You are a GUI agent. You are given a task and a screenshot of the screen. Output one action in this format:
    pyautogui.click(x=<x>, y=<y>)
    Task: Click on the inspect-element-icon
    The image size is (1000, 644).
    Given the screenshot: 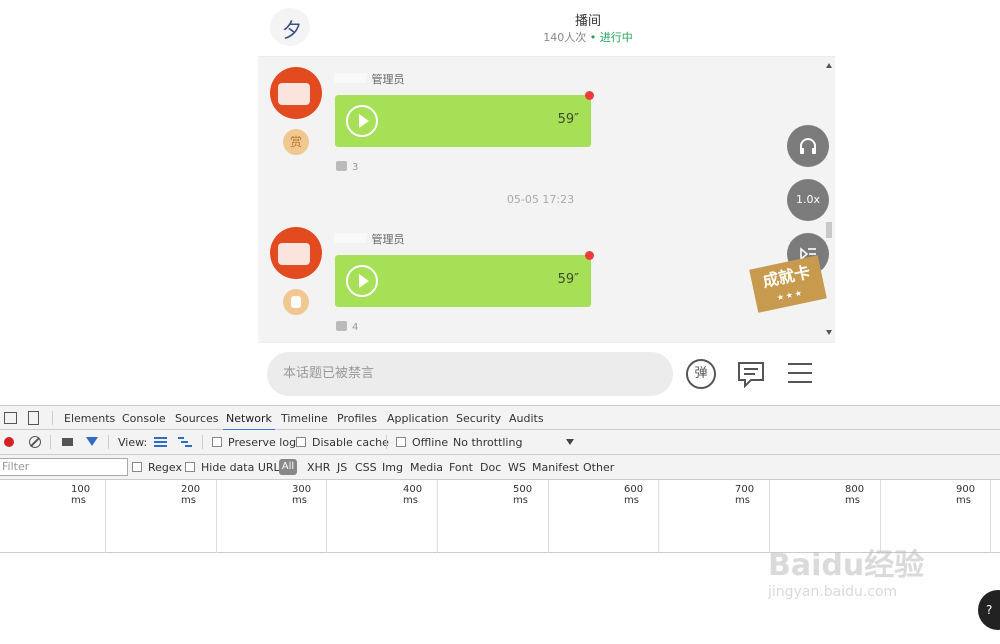 What is the action you would take?
    pyautogui.click(x=10, y=418)
    